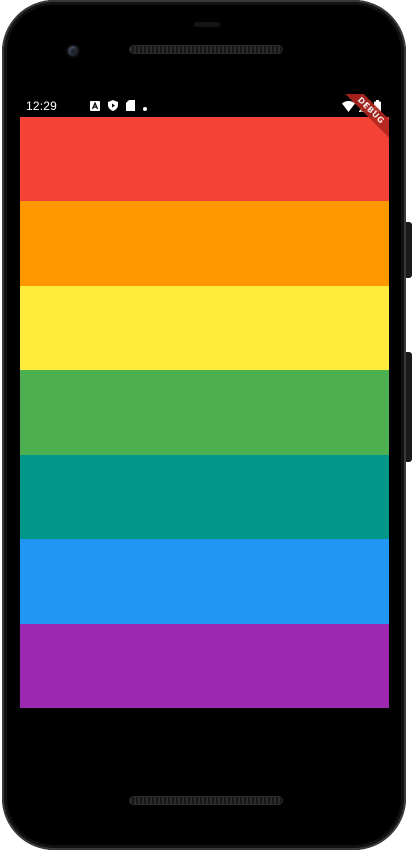  Describe the element at coordinates (409, 250) in the screenshot. I see `power-button` at that location.